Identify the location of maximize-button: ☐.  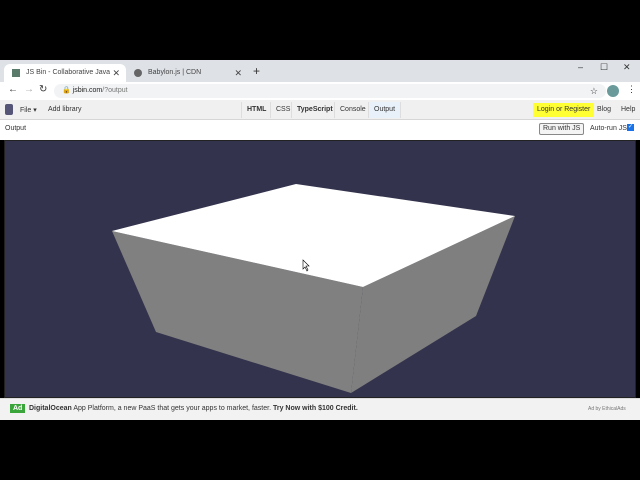
(604, 67).